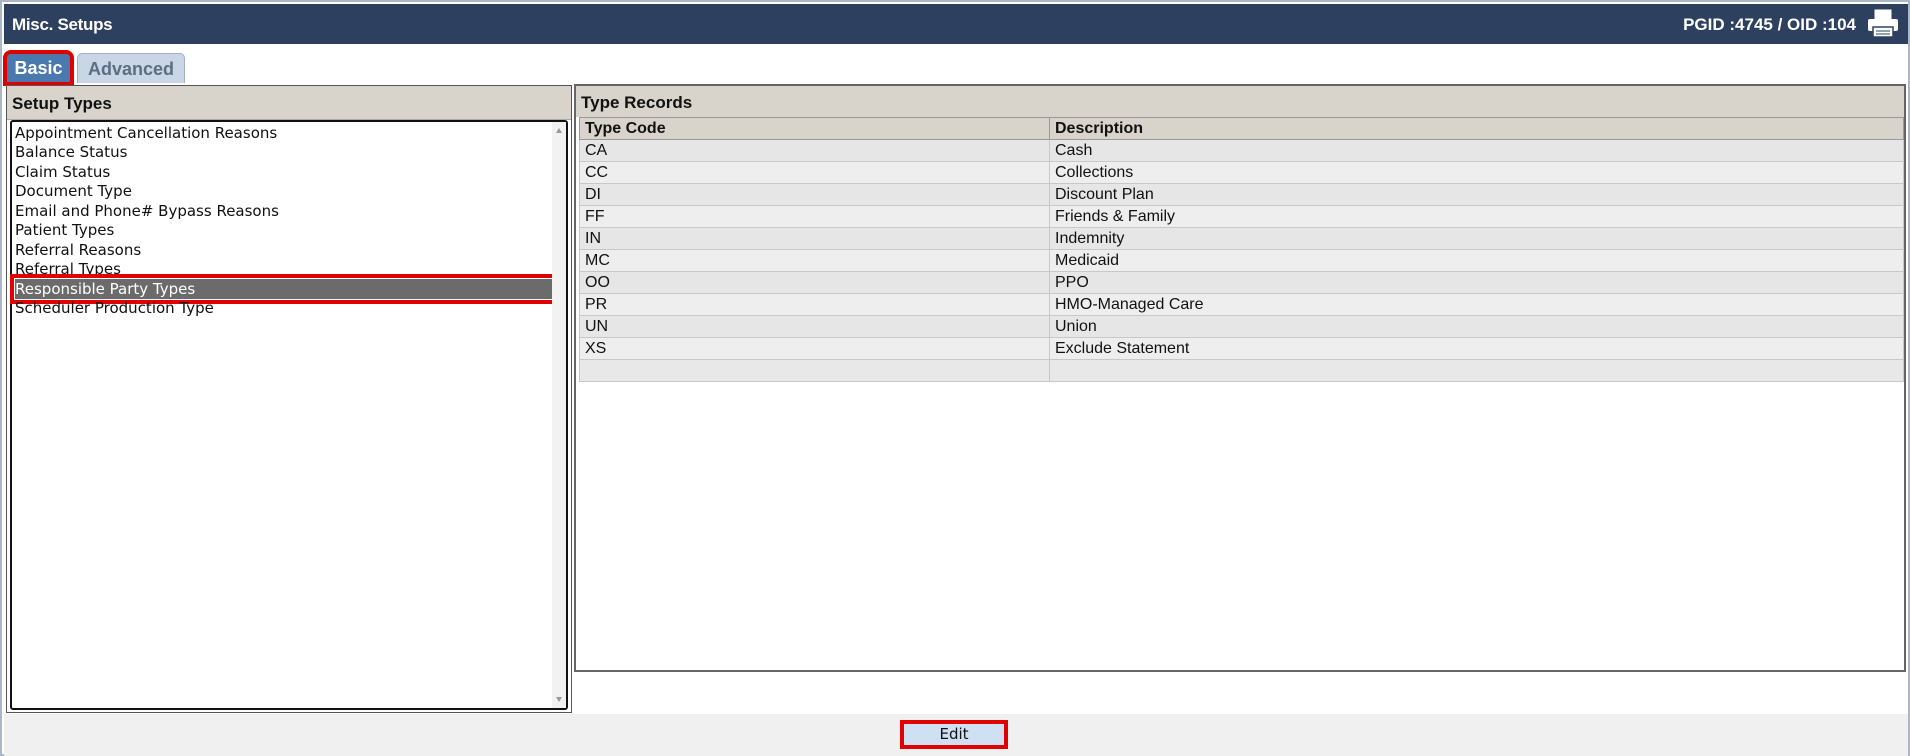  What do you see at coordinates (1240, 101) in the screenshot?
I see `type-records-heading: Type Records` at bounding box center [1240, 101].